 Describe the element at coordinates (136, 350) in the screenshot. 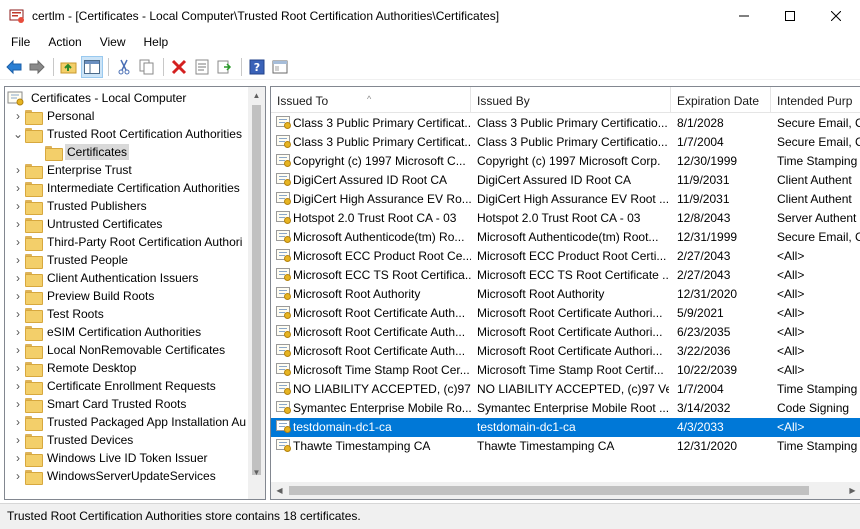

I see `tree-item-label: Local NonRemovable Certificates` at that location.